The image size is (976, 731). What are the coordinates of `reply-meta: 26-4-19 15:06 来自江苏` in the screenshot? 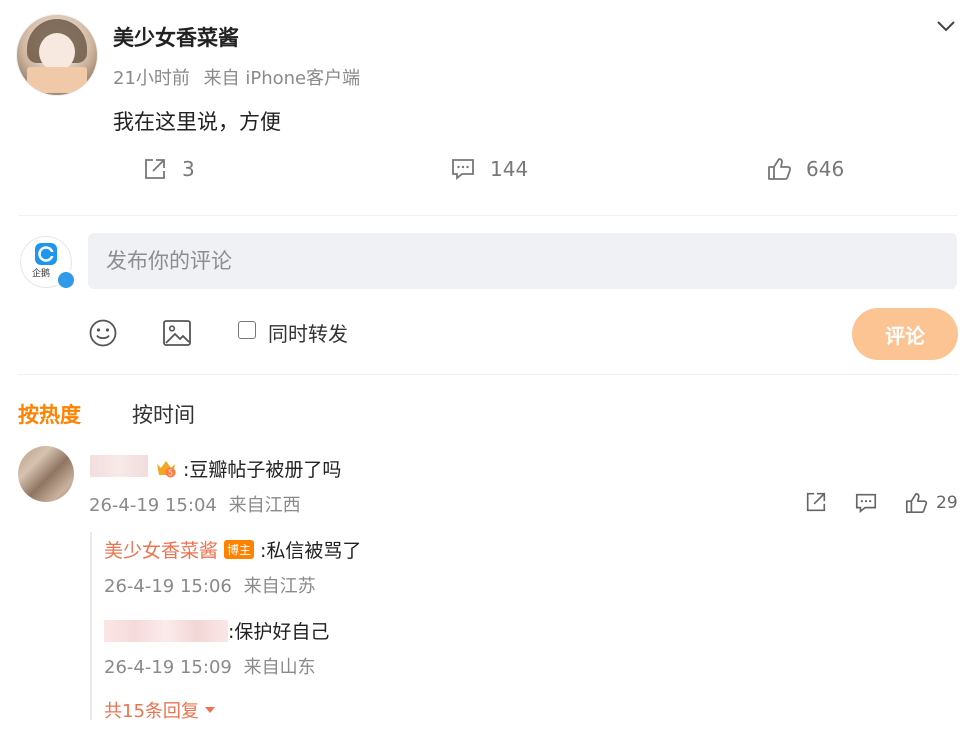 It's located at (210, 585).